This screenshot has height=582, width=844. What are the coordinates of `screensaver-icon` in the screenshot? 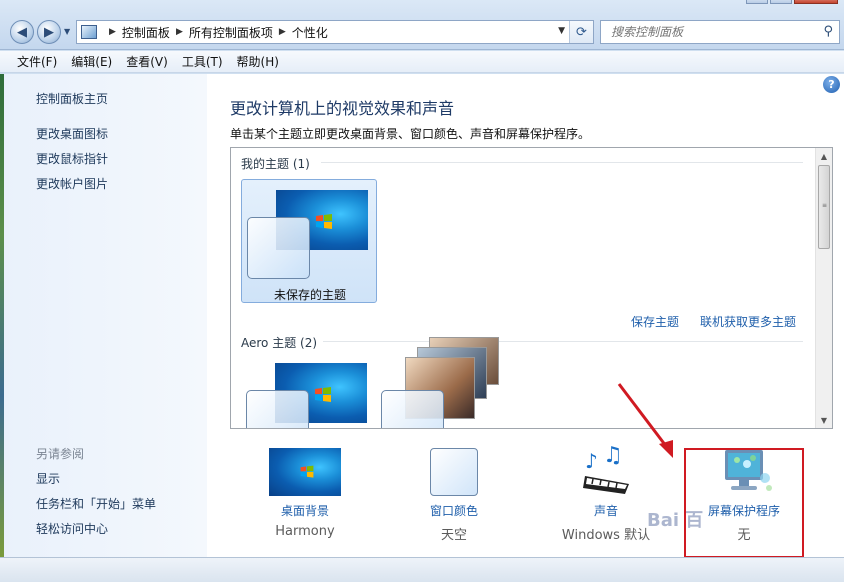 It's located at (748, 470).